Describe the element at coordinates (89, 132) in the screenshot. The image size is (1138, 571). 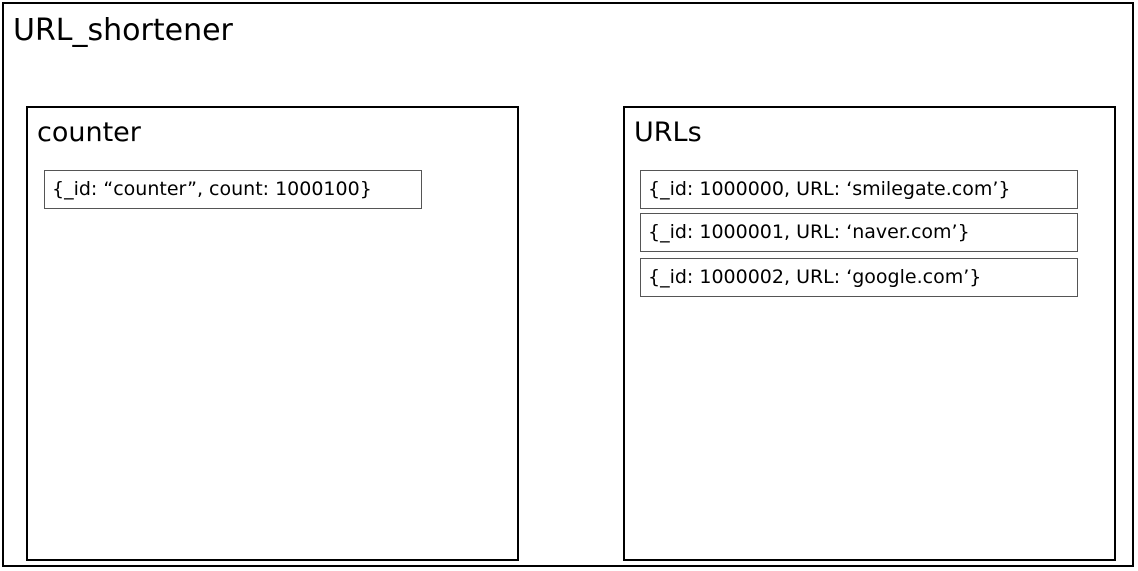
I see `collection-title: counter` at that location.